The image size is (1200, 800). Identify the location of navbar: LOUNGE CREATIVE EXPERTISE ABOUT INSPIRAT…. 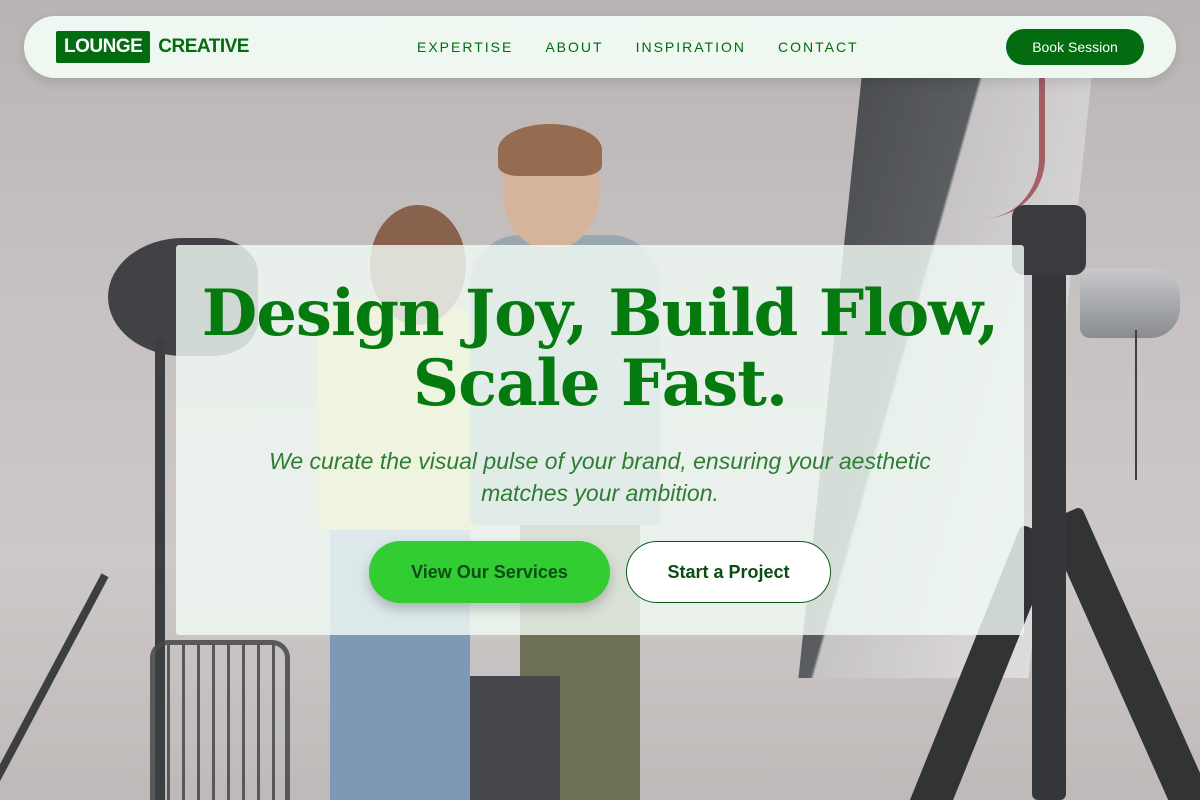
(600, 47).